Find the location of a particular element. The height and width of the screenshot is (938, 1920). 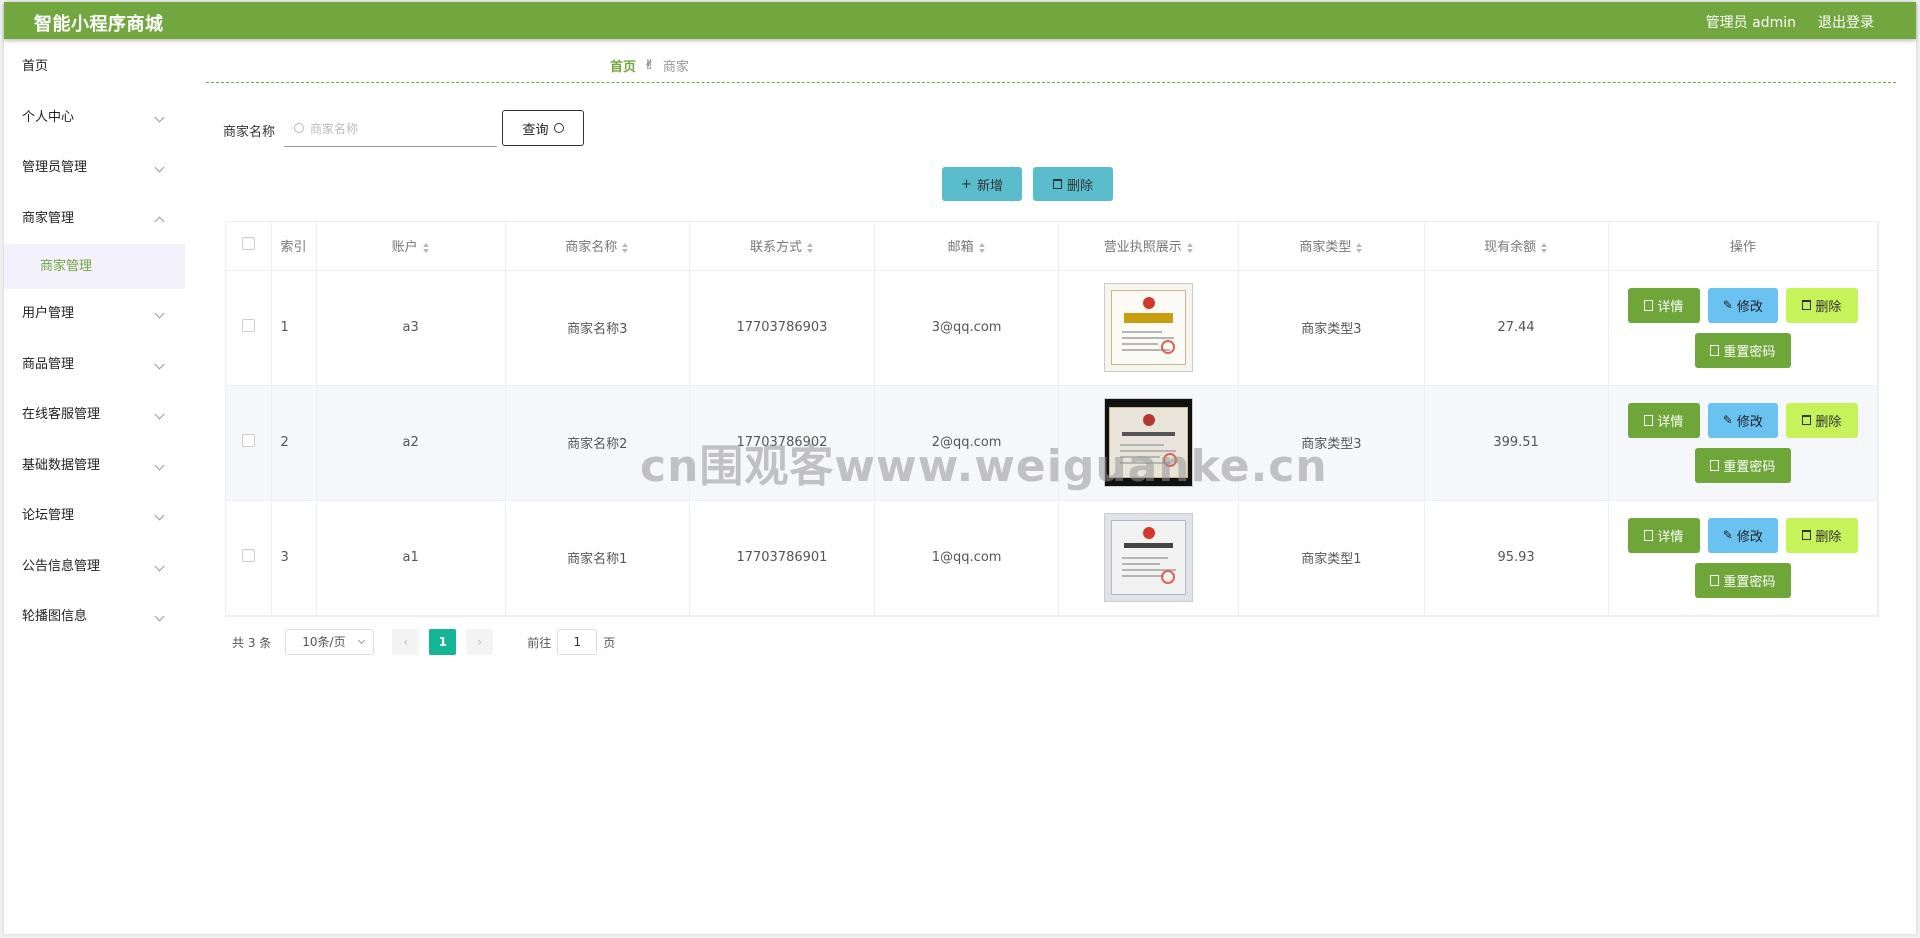

sidebar-item-label: 用户管理 is located at coordinates (48, 313).